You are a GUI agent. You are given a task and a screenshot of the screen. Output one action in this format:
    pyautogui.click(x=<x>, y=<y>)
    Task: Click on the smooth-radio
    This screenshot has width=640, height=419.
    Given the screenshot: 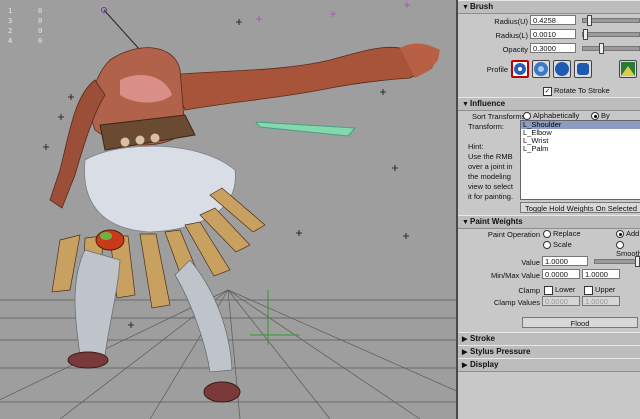 What is the action you would take?
    pyautogui.click(x=620, y=245)
    